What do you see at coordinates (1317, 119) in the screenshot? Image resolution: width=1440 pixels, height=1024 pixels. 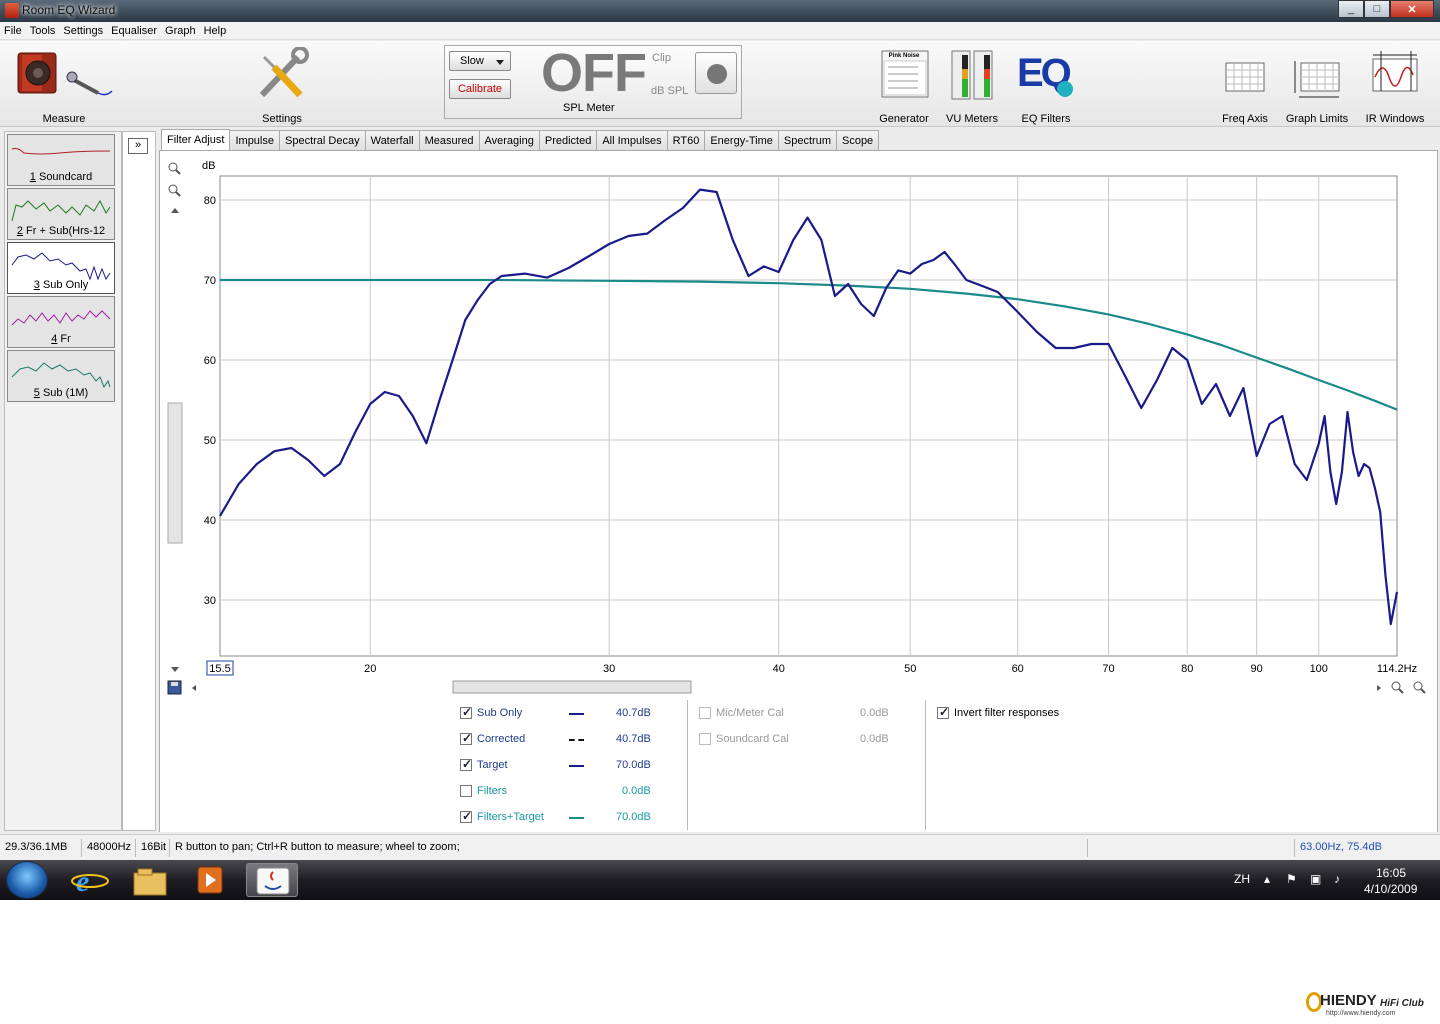 I see `graph-limits-label: Graph Limits` at bounding box center [1317, 119].